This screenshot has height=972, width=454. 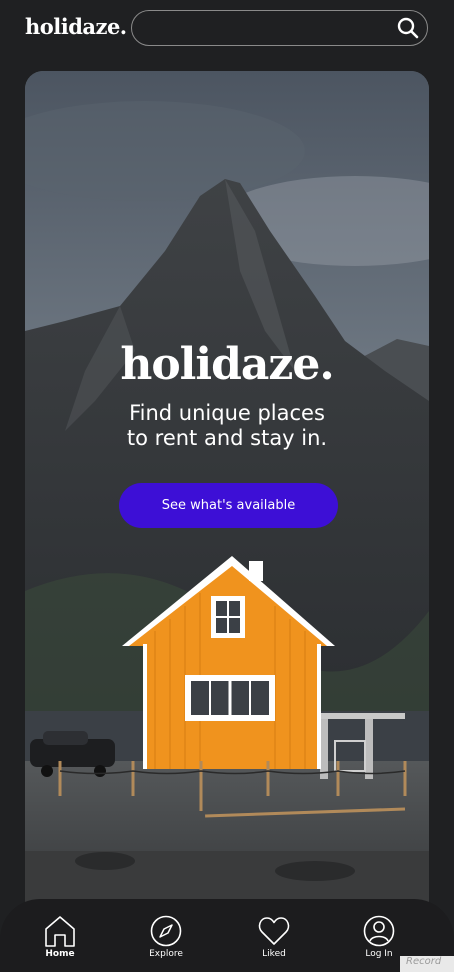 I want to click on search-input, so click(x=266, y=29).